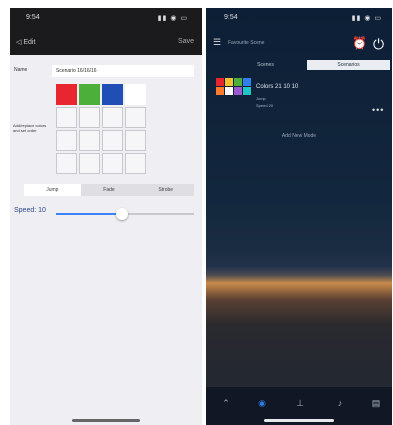 Image resolution: width=393 pixels, height=425 pixels. Describe the element at coordinates (217, 42) in the screenshot. I see `menu-icon: ☰` at that location.